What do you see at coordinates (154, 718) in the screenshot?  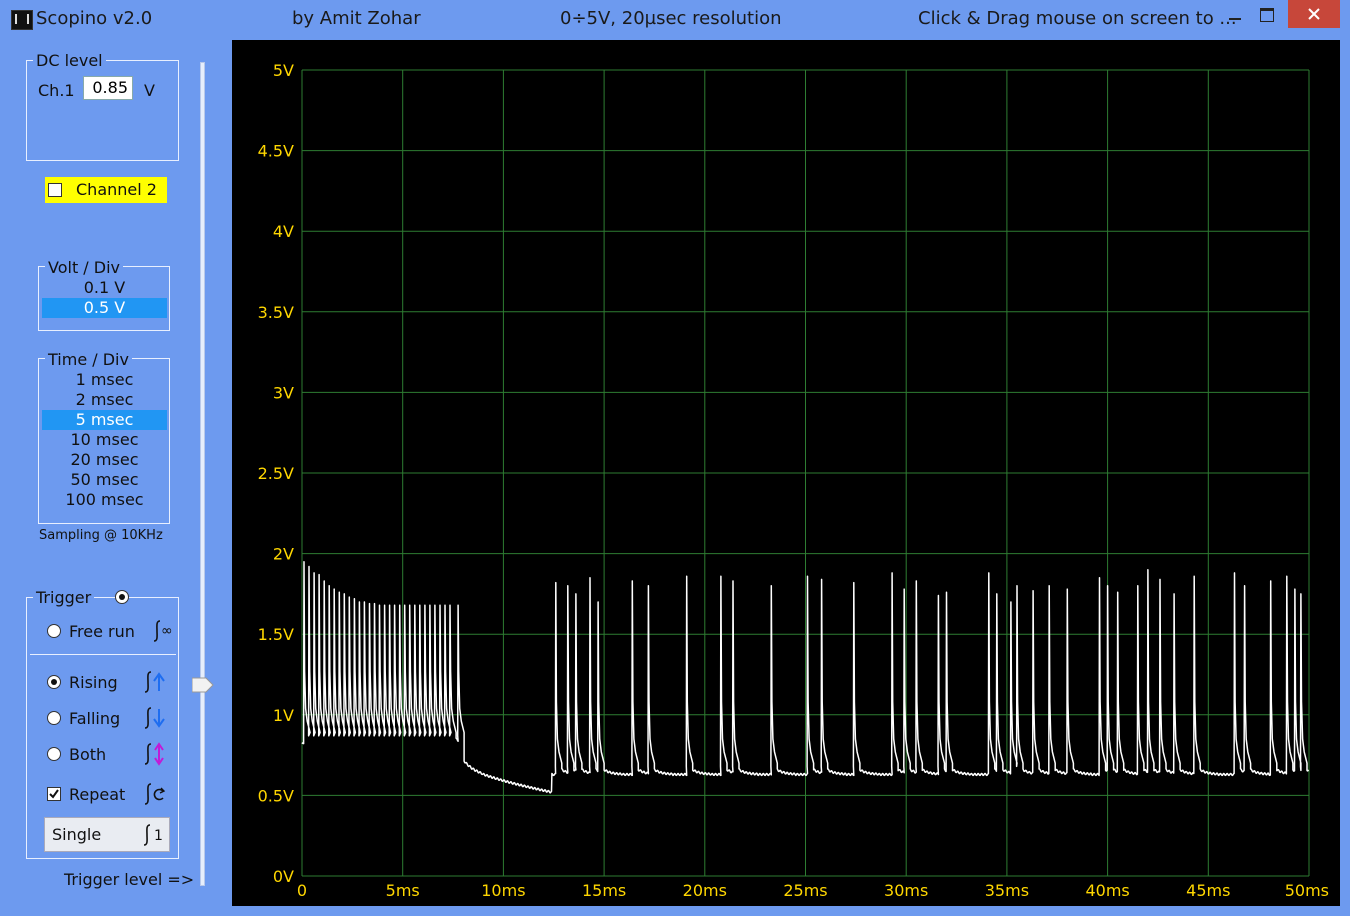 I see `falling-edge-icon` at bounding box center [154, 718].